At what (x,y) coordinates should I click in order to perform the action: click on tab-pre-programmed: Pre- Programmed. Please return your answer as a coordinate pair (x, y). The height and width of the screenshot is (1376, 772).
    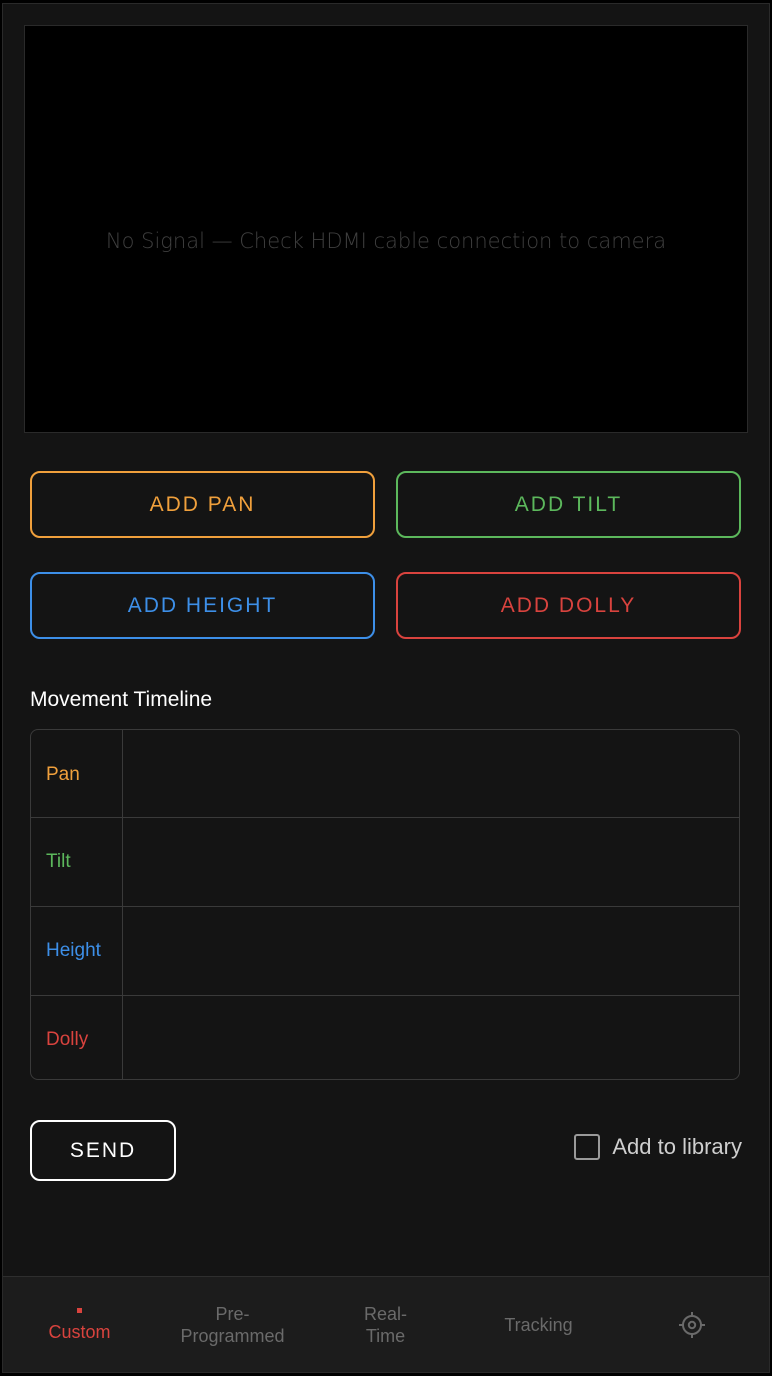
    Looking at the image, I should click on (232, 1324).